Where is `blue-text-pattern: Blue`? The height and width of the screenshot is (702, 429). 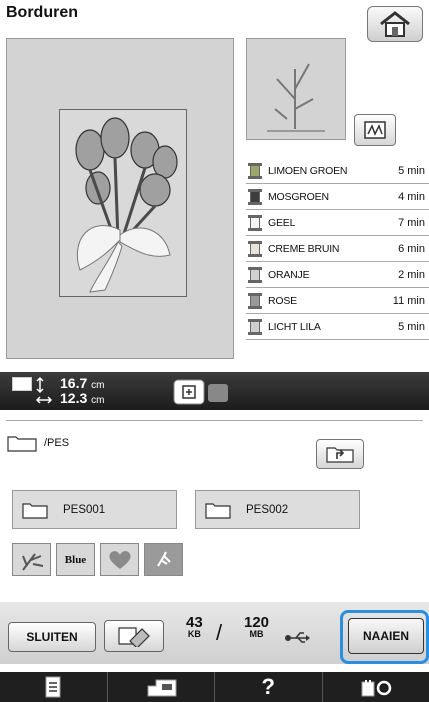 blue-text-pattern: Blue is located at coordinates (75, 559).